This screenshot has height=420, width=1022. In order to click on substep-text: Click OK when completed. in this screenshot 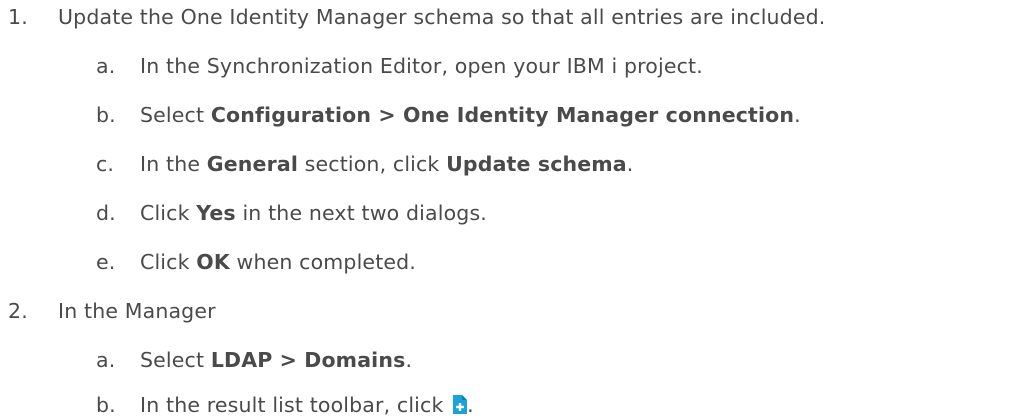, I will do `click(278, 262)`.